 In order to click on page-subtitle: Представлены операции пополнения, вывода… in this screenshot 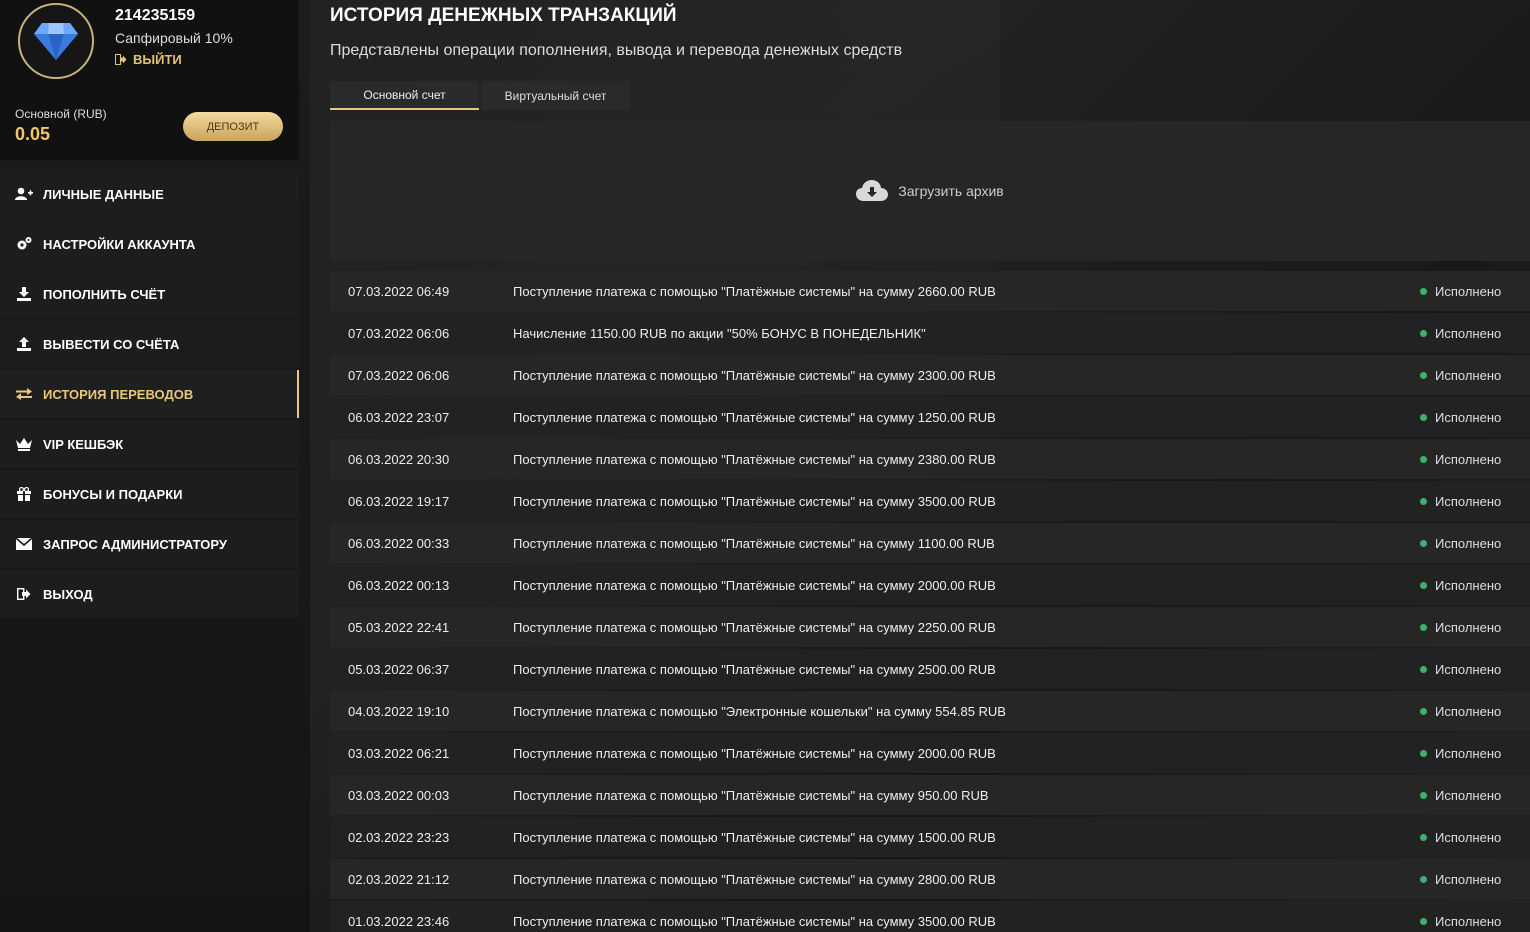, I will do `click(616, 50)`.